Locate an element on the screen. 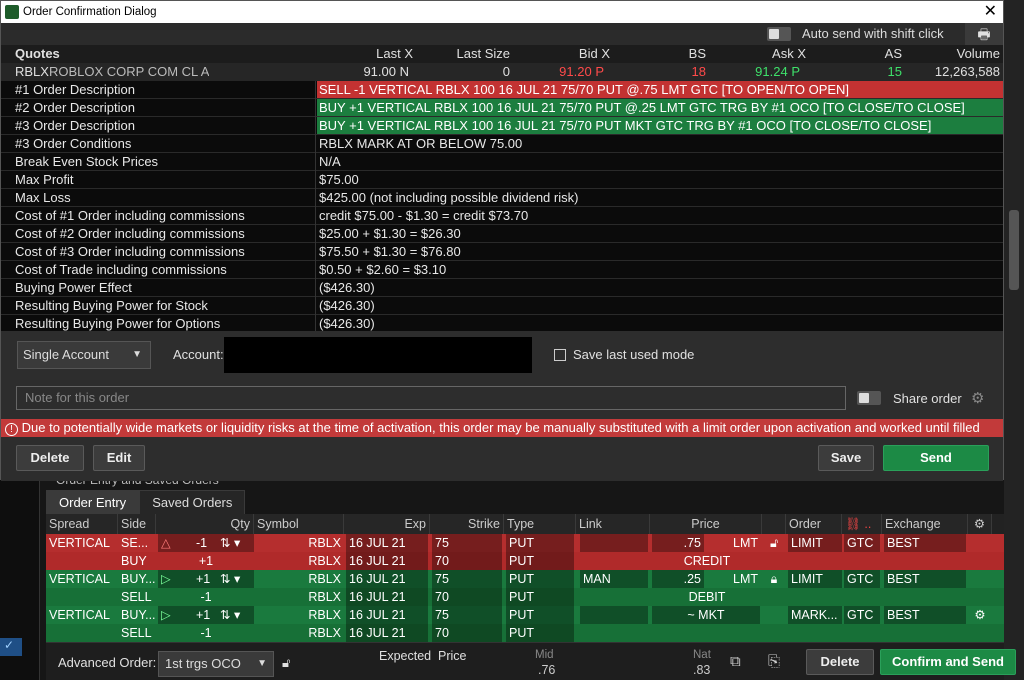 The width and height of the screenshot is (1024, 680). order-note-input: Note for this order is located at coordinates (431, 398).